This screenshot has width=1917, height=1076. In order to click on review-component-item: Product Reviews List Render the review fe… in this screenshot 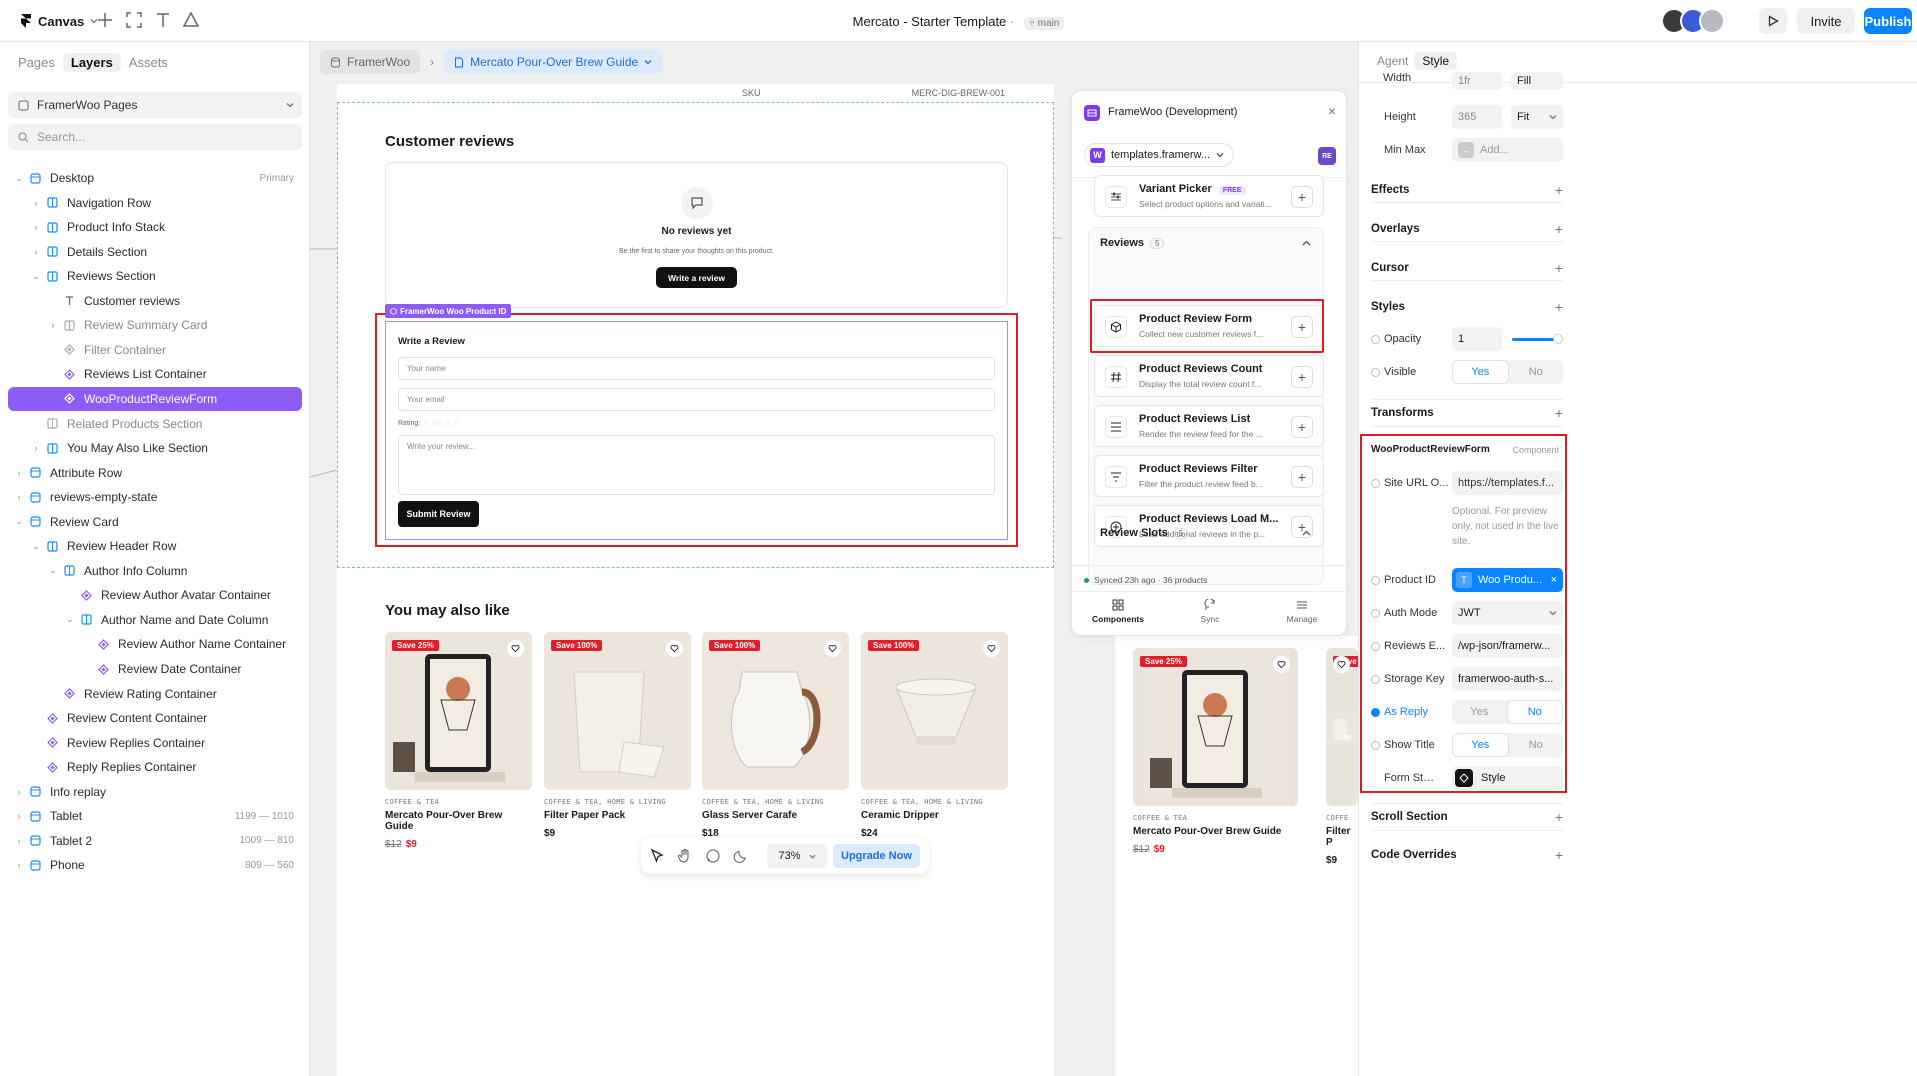, I will do `click(1209, 426)`.